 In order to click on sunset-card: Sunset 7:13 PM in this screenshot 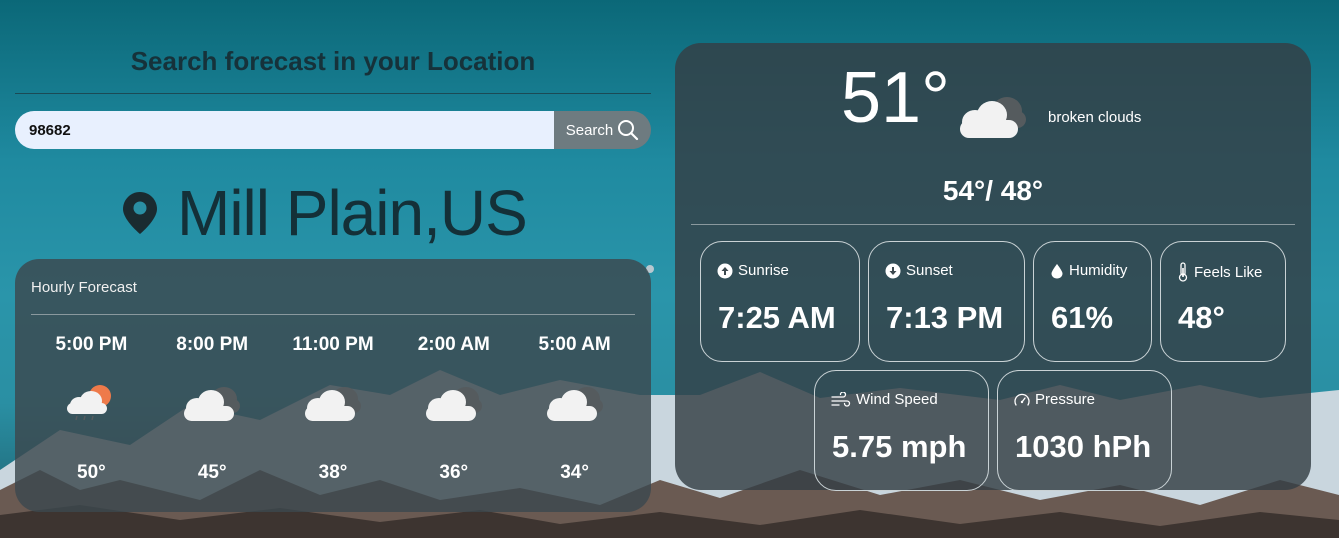, I will do `click(946, 301)`.